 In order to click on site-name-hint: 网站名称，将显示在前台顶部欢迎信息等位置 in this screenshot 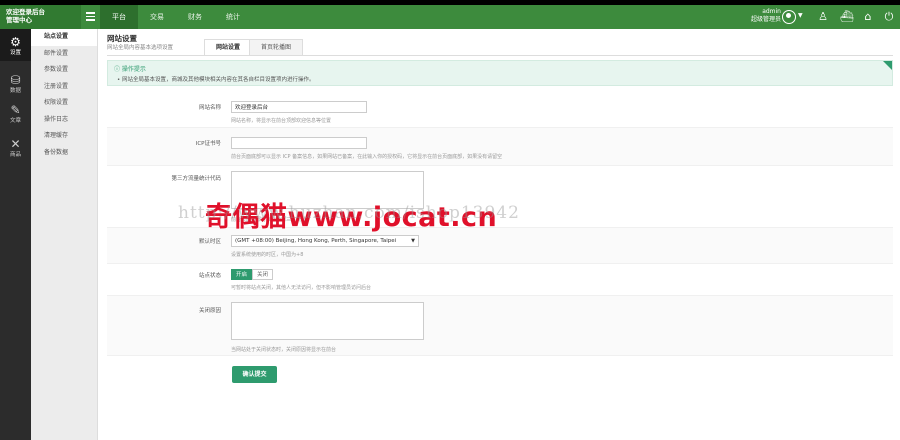, I will do `click(281, 121)`.